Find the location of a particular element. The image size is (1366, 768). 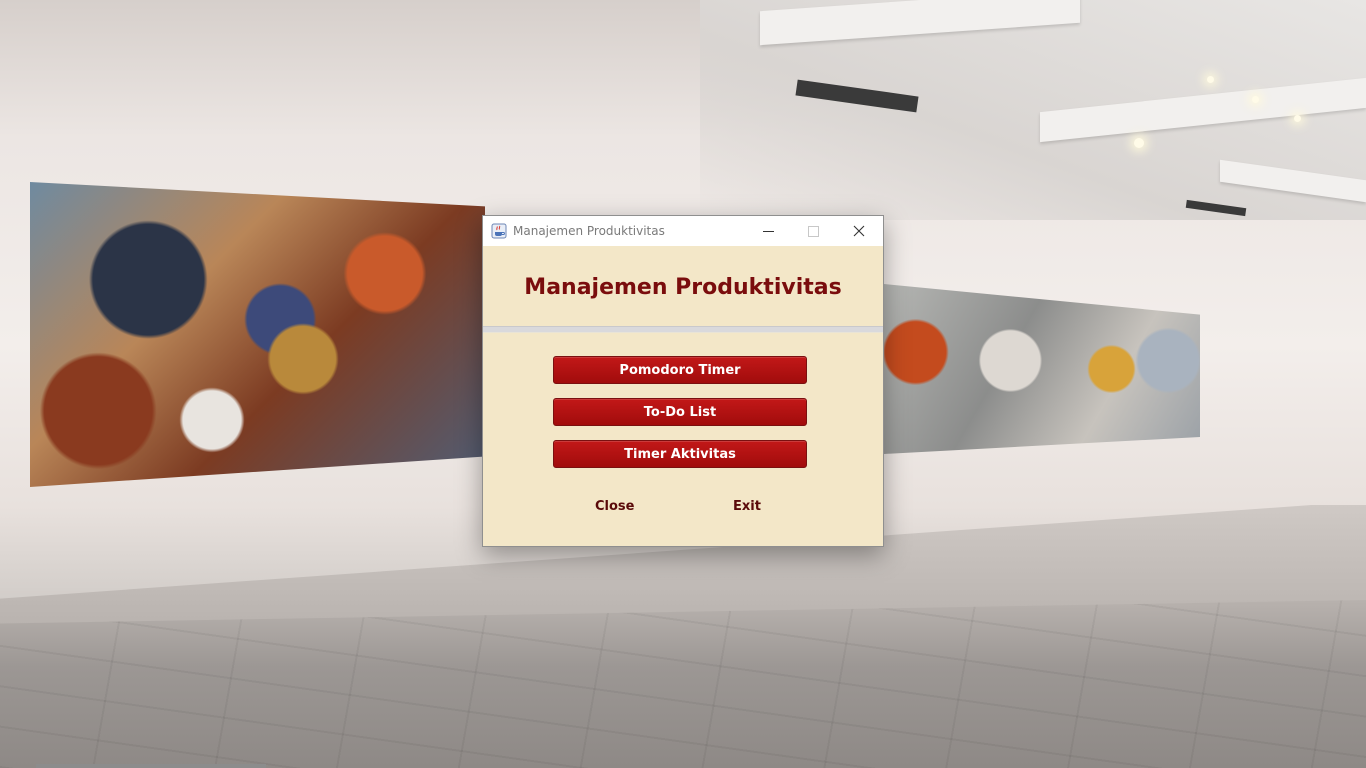

java-coffee-icon is located at coordinates (499, 231).